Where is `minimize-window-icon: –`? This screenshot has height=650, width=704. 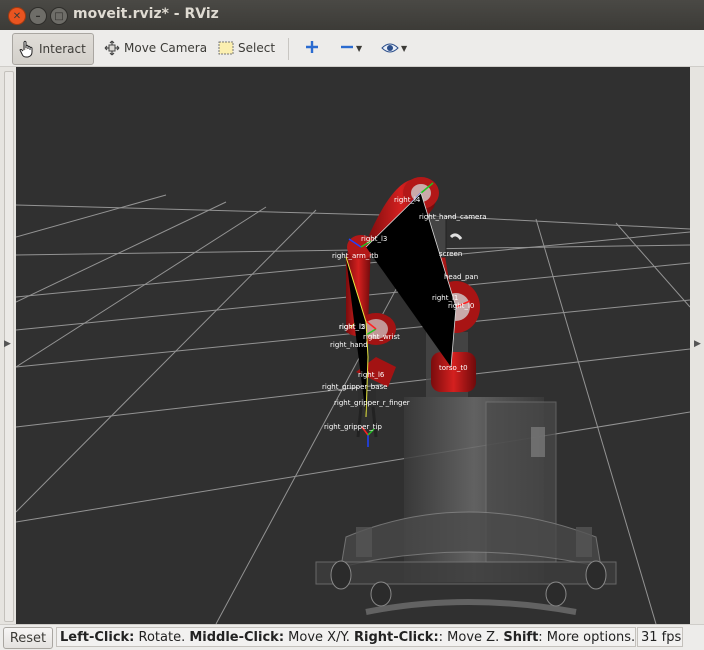
minimize-window-icon: – is located at coordinates (38, 16).